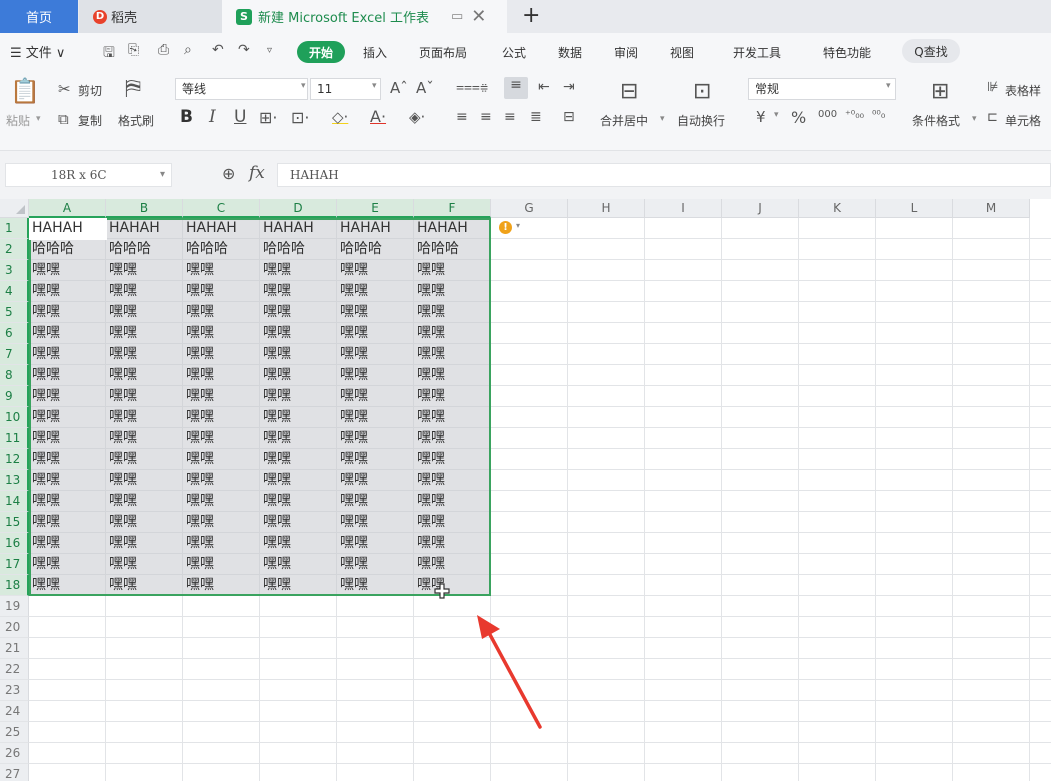  I want to click on cell-d13: 嘿嘿, so click(298, 480).